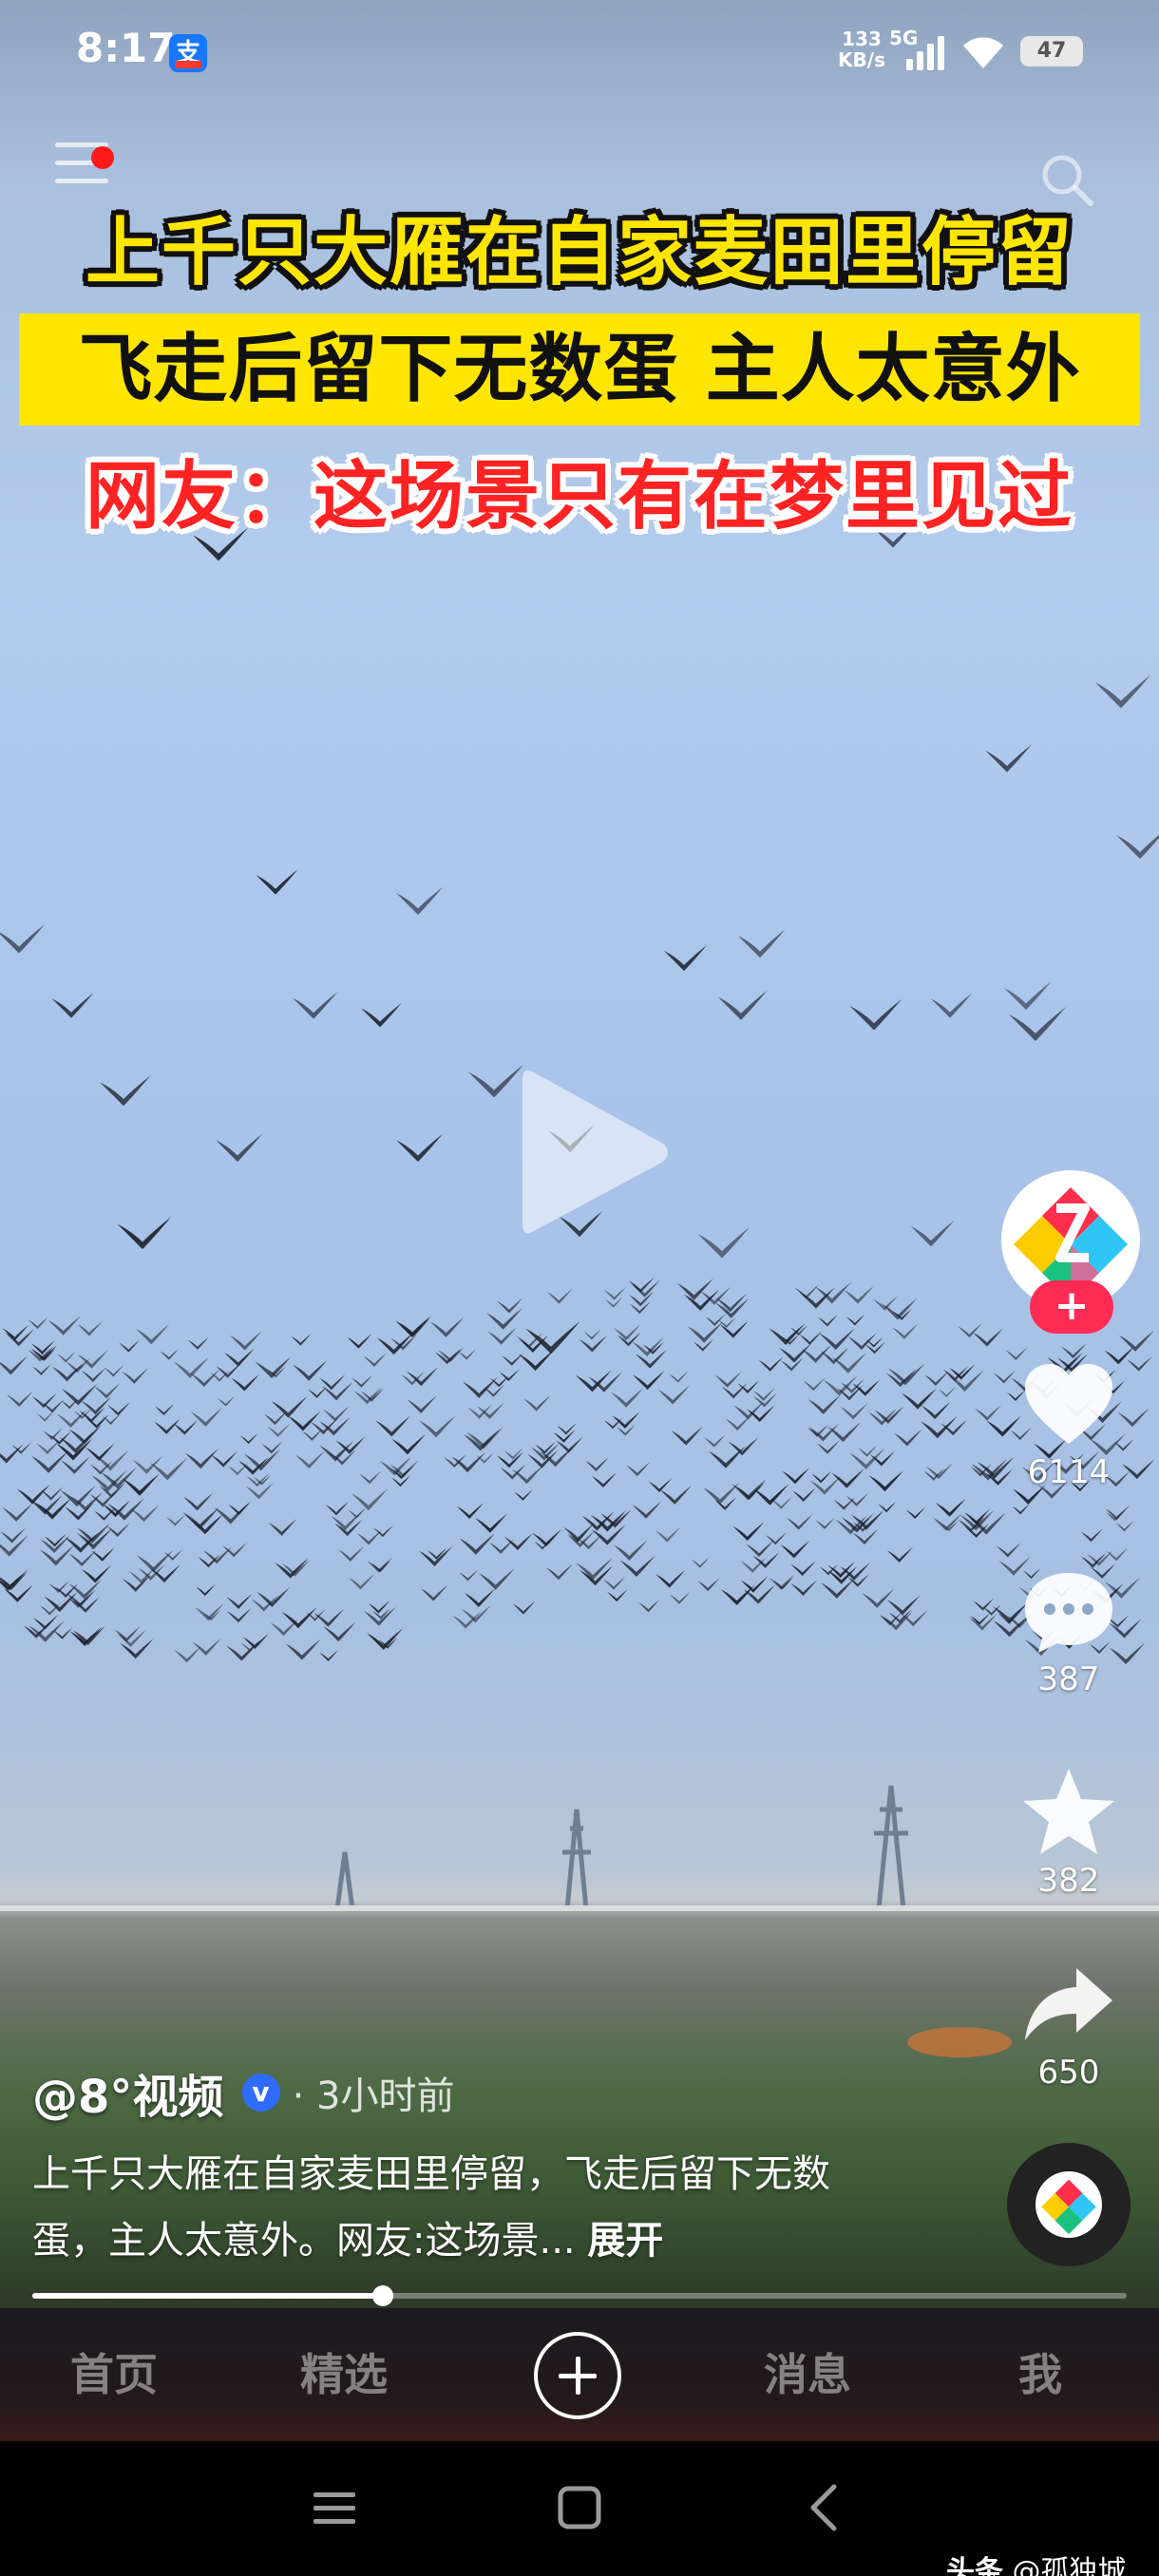 This screenshot has height=2576, width=1159. I want to click on network-speed-unit: KB/s, so click(861, 59).